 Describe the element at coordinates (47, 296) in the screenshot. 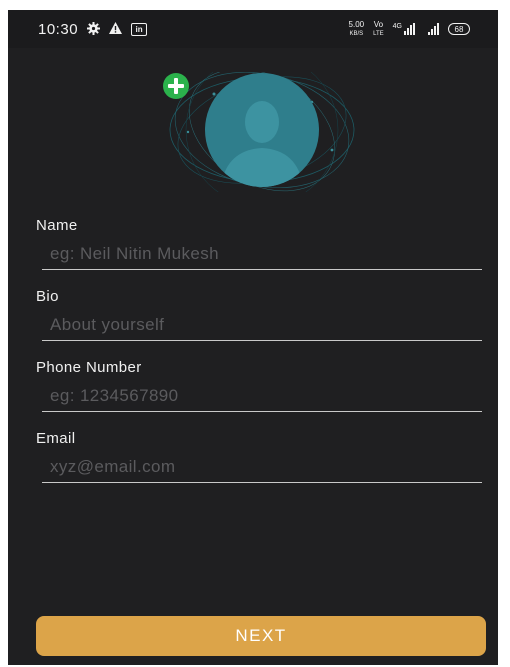

I see `bio-label: Bio` at that location.